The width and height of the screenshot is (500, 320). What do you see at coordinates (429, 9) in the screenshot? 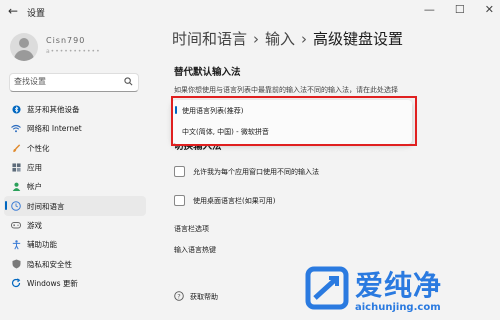
I see `minimize-button: —` at bounding box center [429, 9].